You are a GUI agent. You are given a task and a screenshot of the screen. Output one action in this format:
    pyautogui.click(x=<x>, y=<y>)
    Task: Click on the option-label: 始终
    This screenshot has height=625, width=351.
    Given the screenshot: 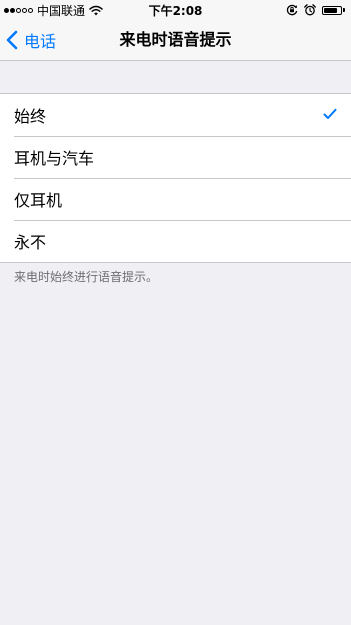 What is the action you would take?
    pyautogui.click(x=30, y=116)
    